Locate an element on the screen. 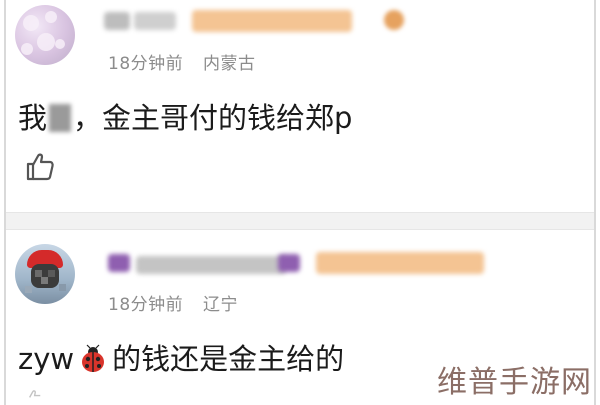 The width and height of the screenshot is (600, 405). comment-meta: 18分钟前 辽宁 is located at coordinates (173, 302).